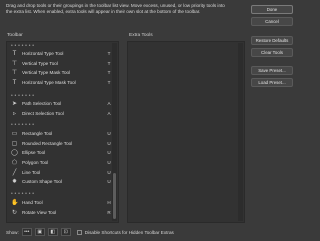 This screenshot has width=320, height=241. I want to click on toolbar-scrollbar, so click(114, 132).